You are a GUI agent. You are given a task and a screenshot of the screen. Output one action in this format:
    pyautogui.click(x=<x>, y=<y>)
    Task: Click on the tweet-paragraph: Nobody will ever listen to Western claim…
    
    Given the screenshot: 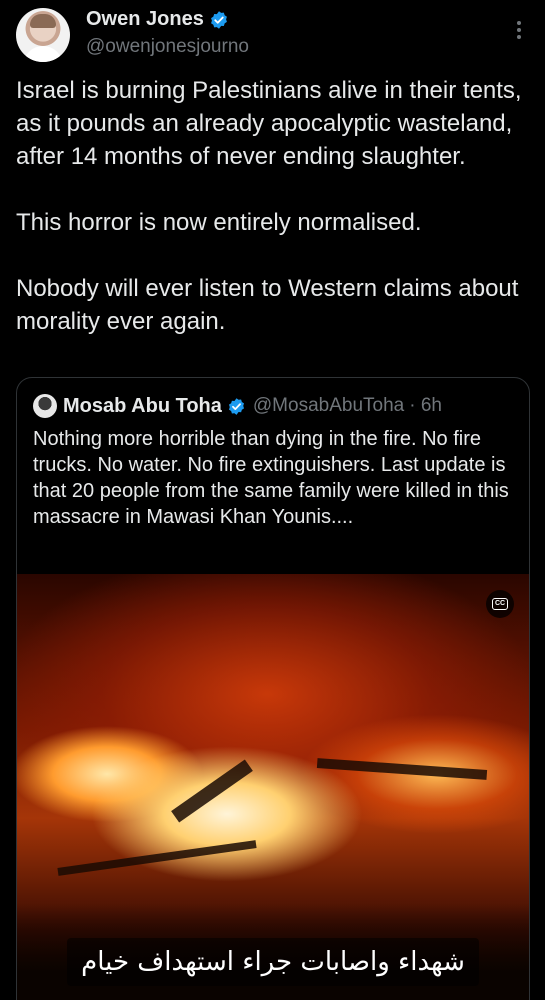 What is the action you would take?
    pyautogui.click(x=267, y=305)
    